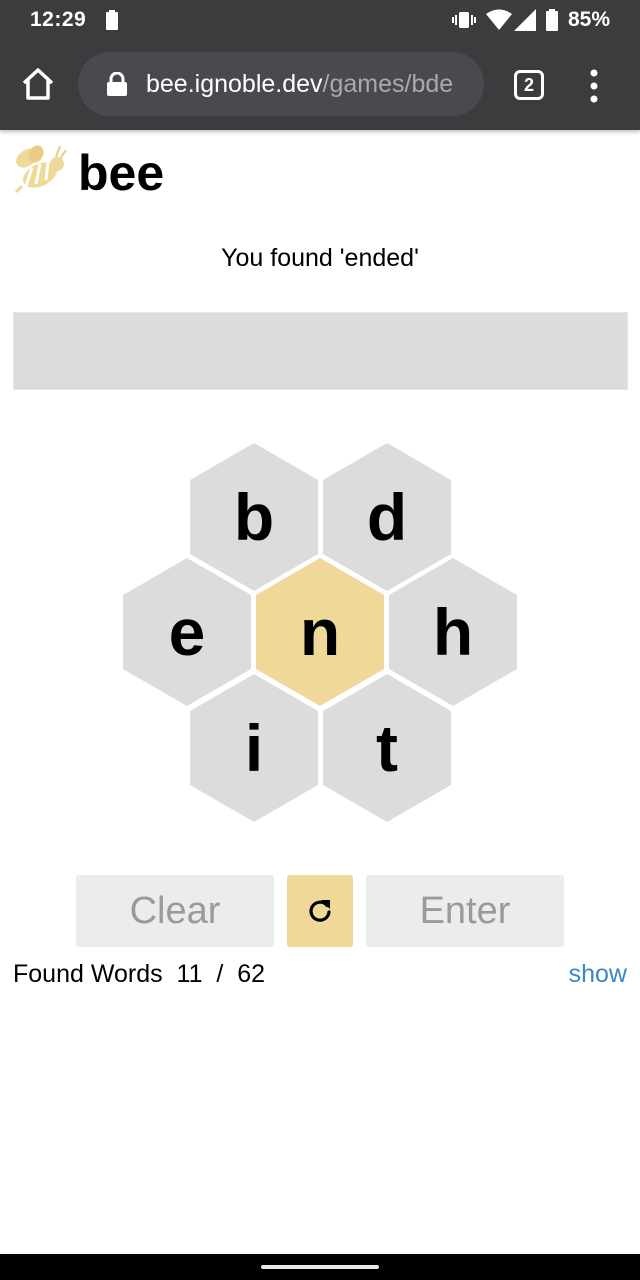 This screenshot has height=1280, width=640. What do you see at coordinates (598, 974) in the screenshot?
I see `show-found-words-link: show` at bounding box center [598, 974].